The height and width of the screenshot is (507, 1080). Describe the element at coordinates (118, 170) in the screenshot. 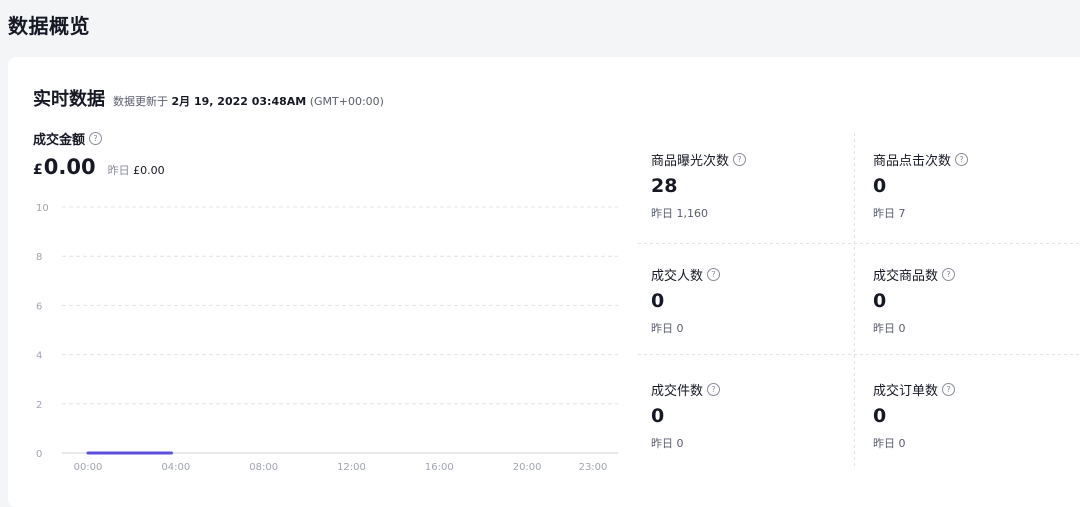

I see `gmv-yesterday-label: 昨日` at that location.